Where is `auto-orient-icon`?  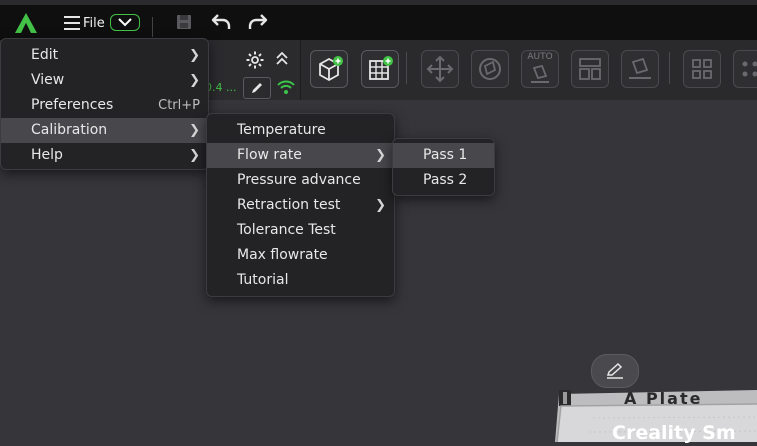
auto-orient-icon is located at coordinates (540, 73).